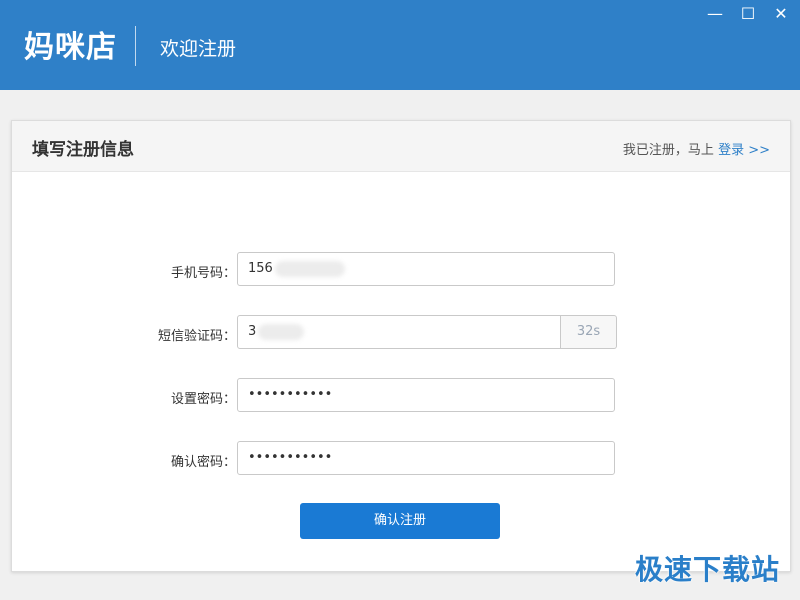 This screenshot has height=600, width=800. What do you see at coordinates (589, 332) in the screenshot?
I see `sms-countdown-button: 32s` at bounding box center [589, 332].